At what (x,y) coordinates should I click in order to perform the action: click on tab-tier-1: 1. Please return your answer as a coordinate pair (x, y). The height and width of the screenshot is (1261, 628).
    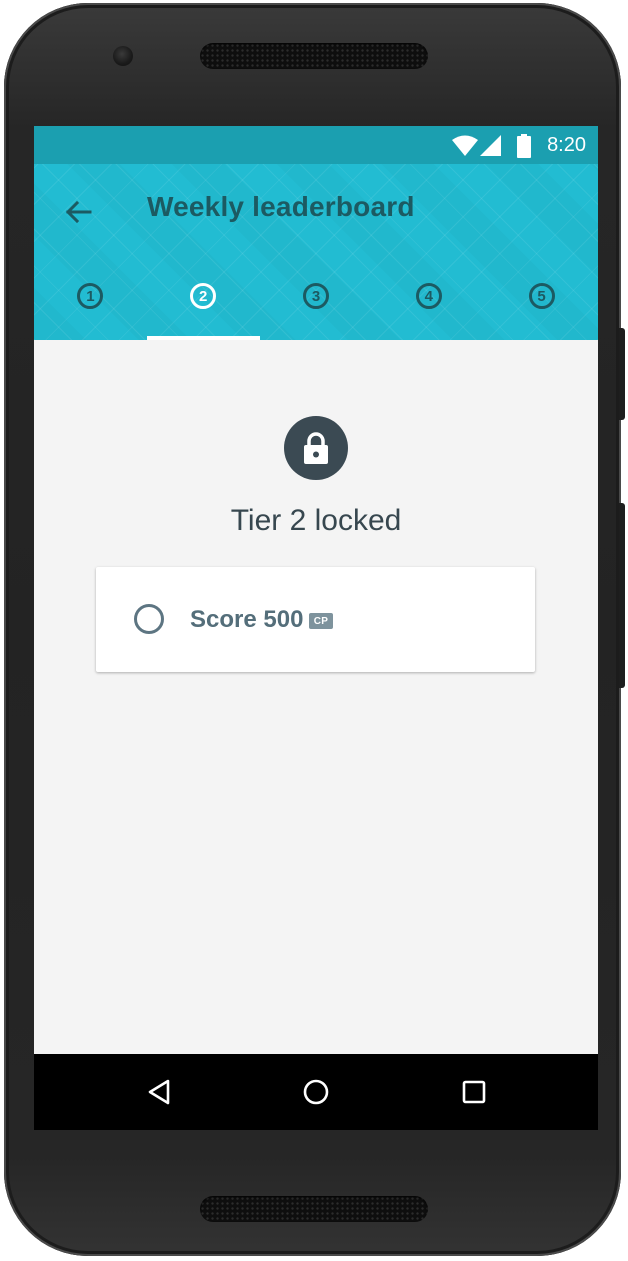
    Looking at the image, I should click on (90, 303).